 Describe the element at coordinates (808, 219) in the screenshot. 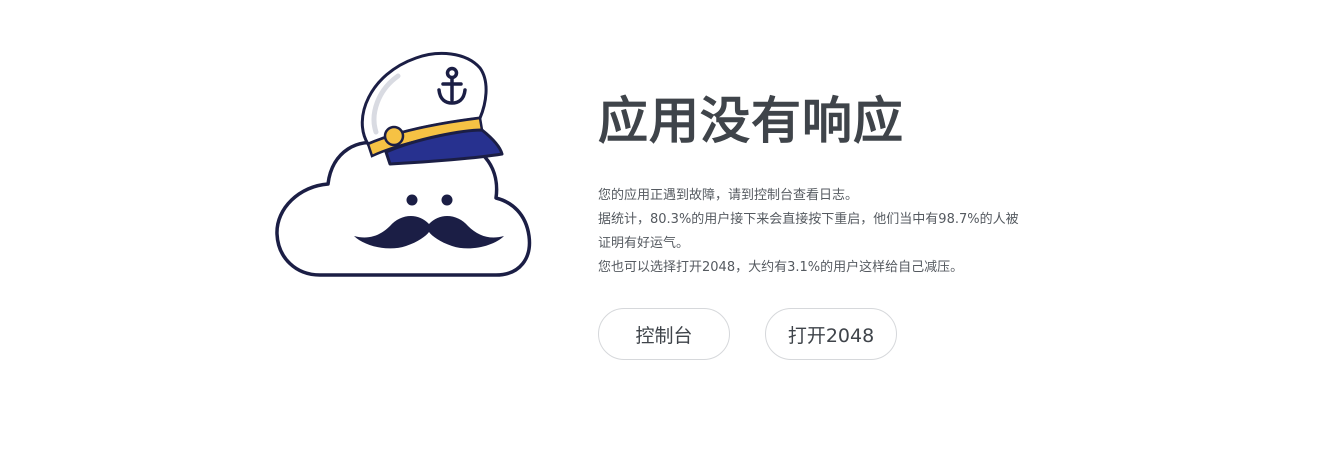

I see `description-line: 据统计，80.3%的用户接下来会直接按下重启，他们当中有98.7%的人被` at that location.